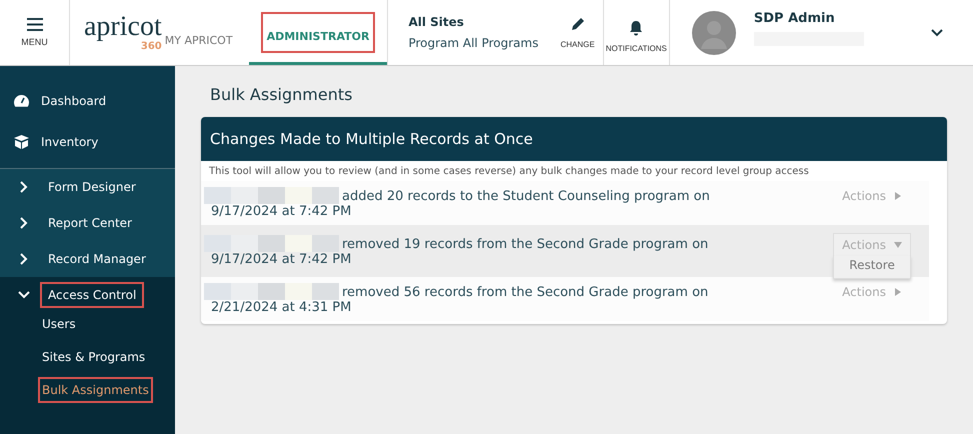  Describe the element at coordinates (92, 295) in the screenshot. I see `sidebar-section: Access Control` at that location.